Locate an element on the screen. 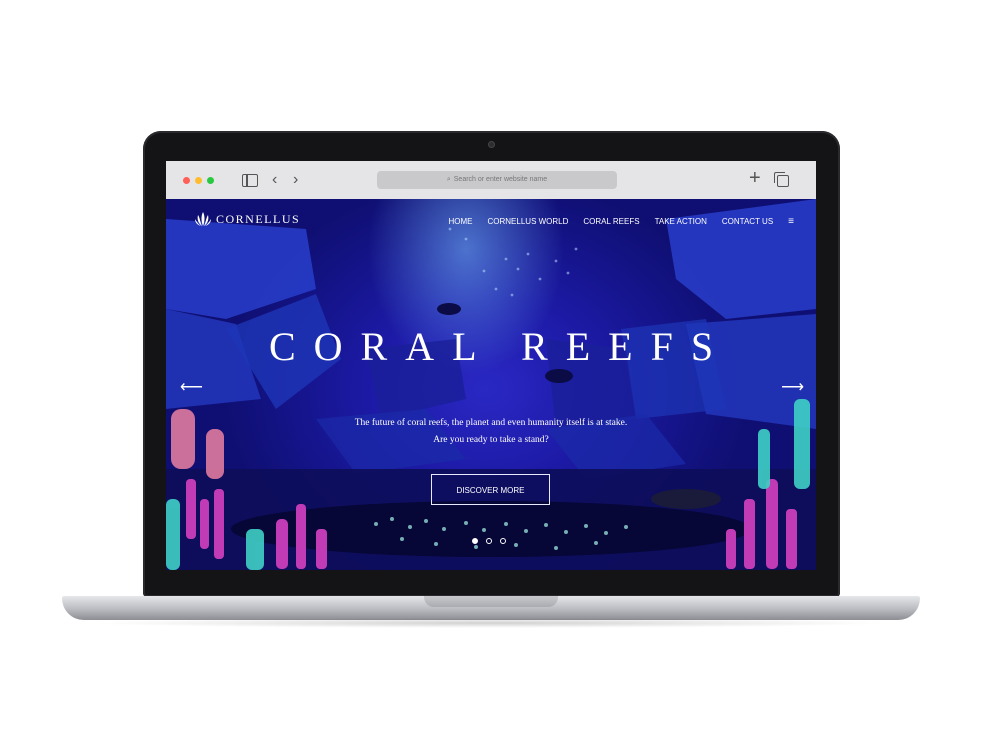 The height and width of the screenshot is (751, 1000). webcam is located at coordinates (491, 144).